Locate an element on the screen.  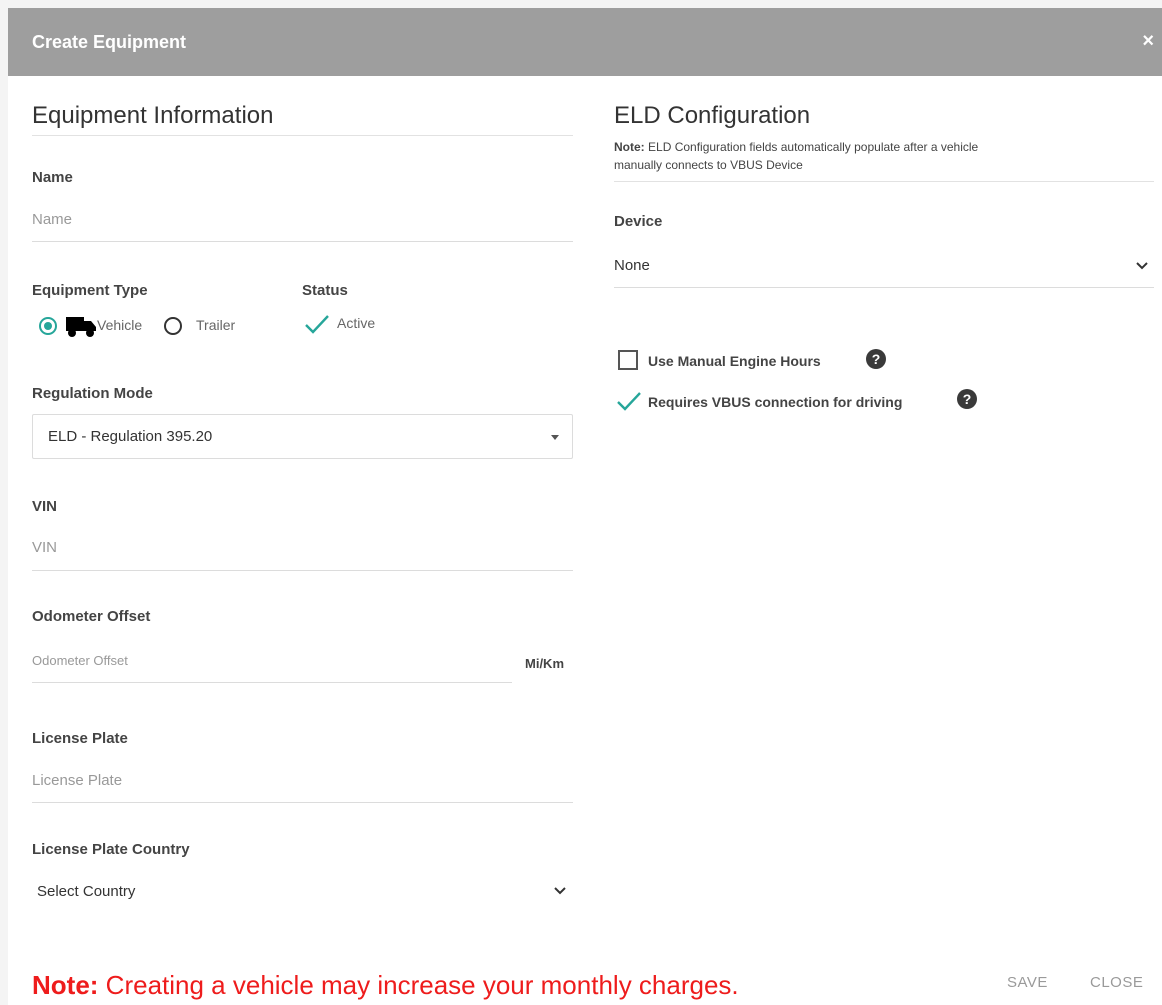
modal-title: Create Equipment is located at coordinates (109, 42).